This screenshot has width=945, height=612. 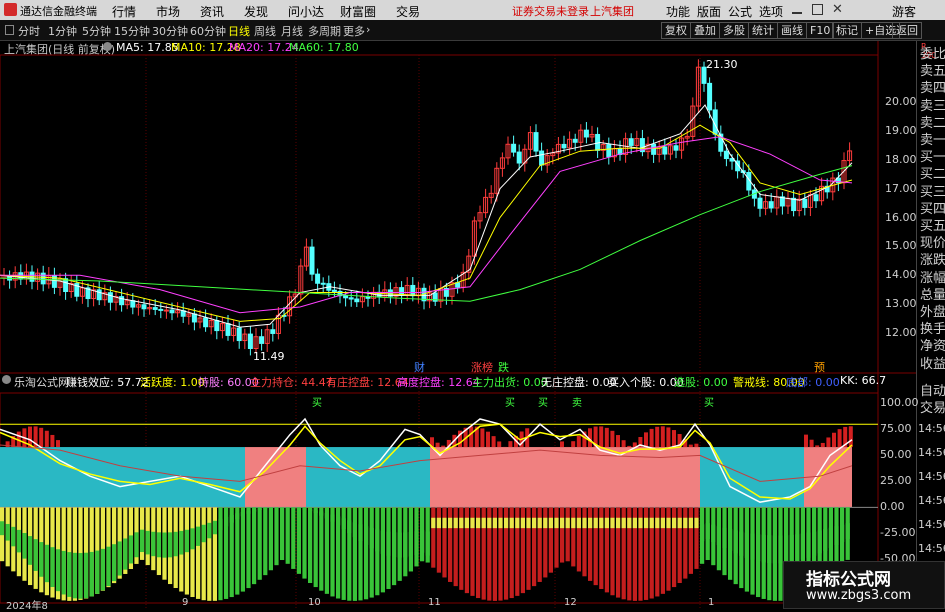 What do you see at coordinates (932, 157) in the screenshot?
I see `panel-item: 买一` at bounding box center [932, 157].